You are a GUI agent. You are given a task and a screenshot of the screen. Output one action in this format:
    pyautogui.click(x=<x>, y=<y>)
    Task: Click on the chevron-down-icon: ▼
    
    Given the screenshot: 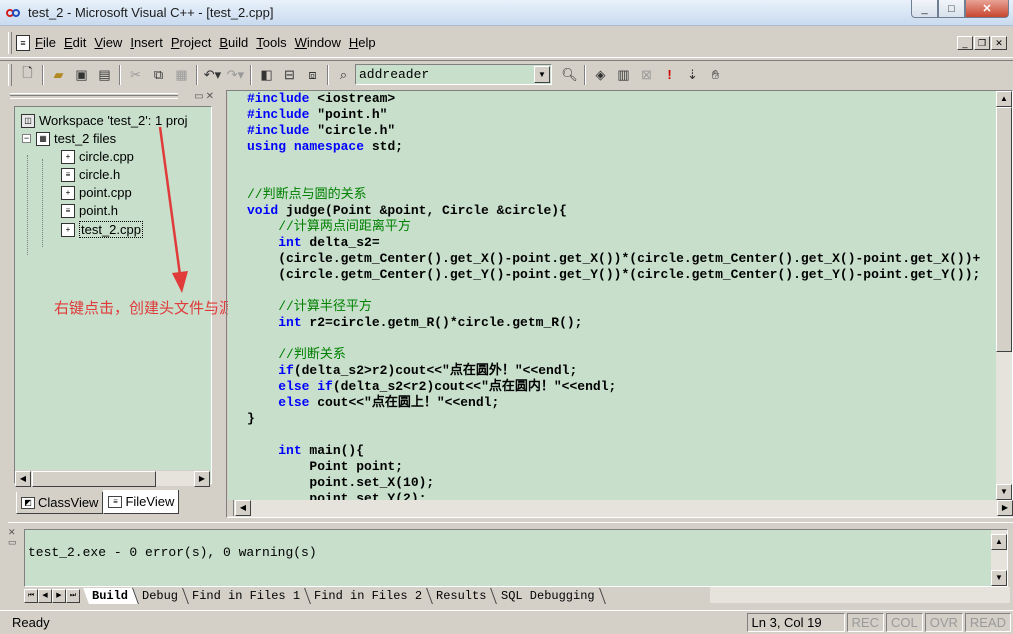 What is the action you would take?
    pyautogui.click(x=542, y=74)
    